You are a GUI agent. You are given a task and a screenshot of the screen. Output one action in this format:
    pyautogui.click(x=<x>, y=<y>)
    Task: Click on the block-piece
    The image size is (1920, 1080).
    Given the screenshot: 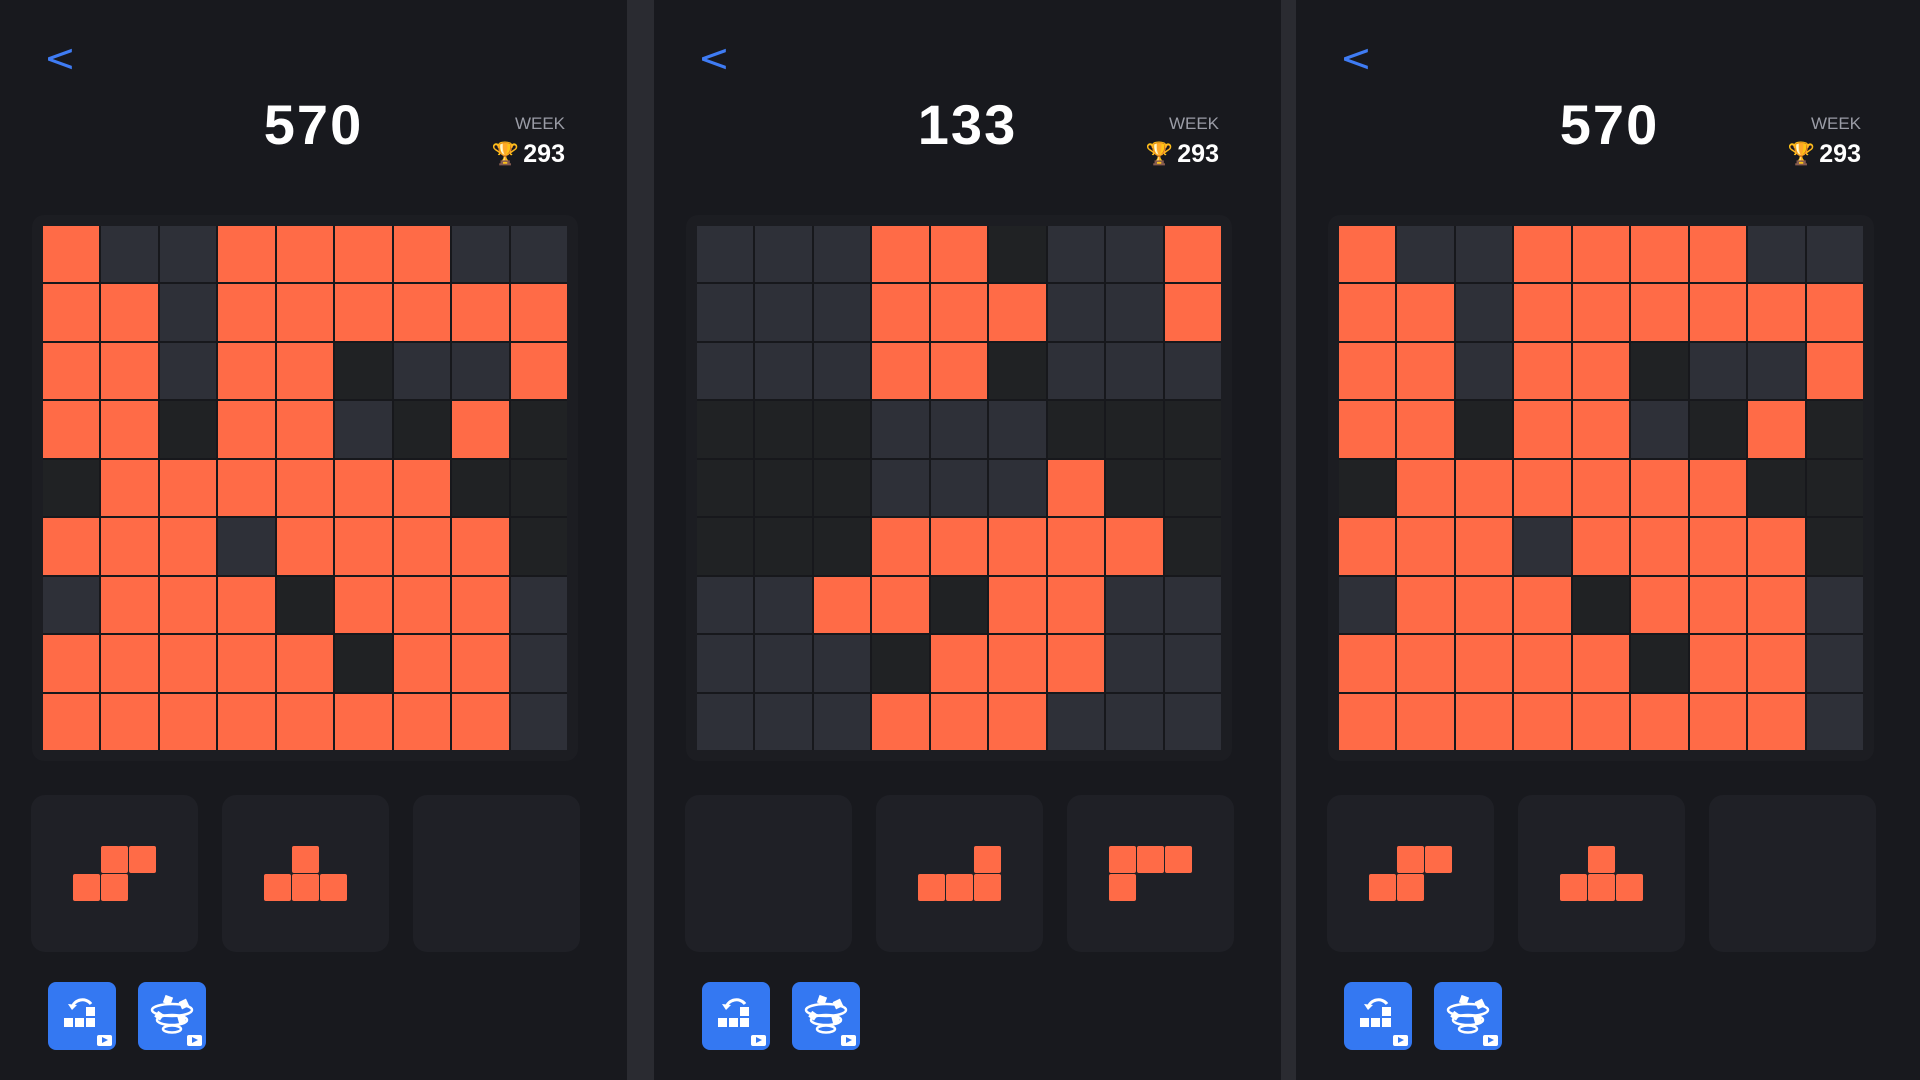 What is the action you would take?
    pyautogui.click(x=114, y=873)
    